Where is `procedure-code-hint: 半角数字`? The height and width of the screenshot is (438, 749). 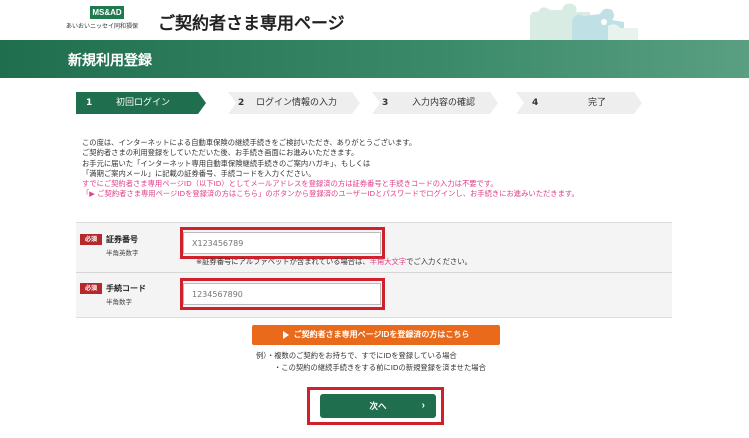
procedure-code-hint: 半角数字 is located at coordinates (119, 302).